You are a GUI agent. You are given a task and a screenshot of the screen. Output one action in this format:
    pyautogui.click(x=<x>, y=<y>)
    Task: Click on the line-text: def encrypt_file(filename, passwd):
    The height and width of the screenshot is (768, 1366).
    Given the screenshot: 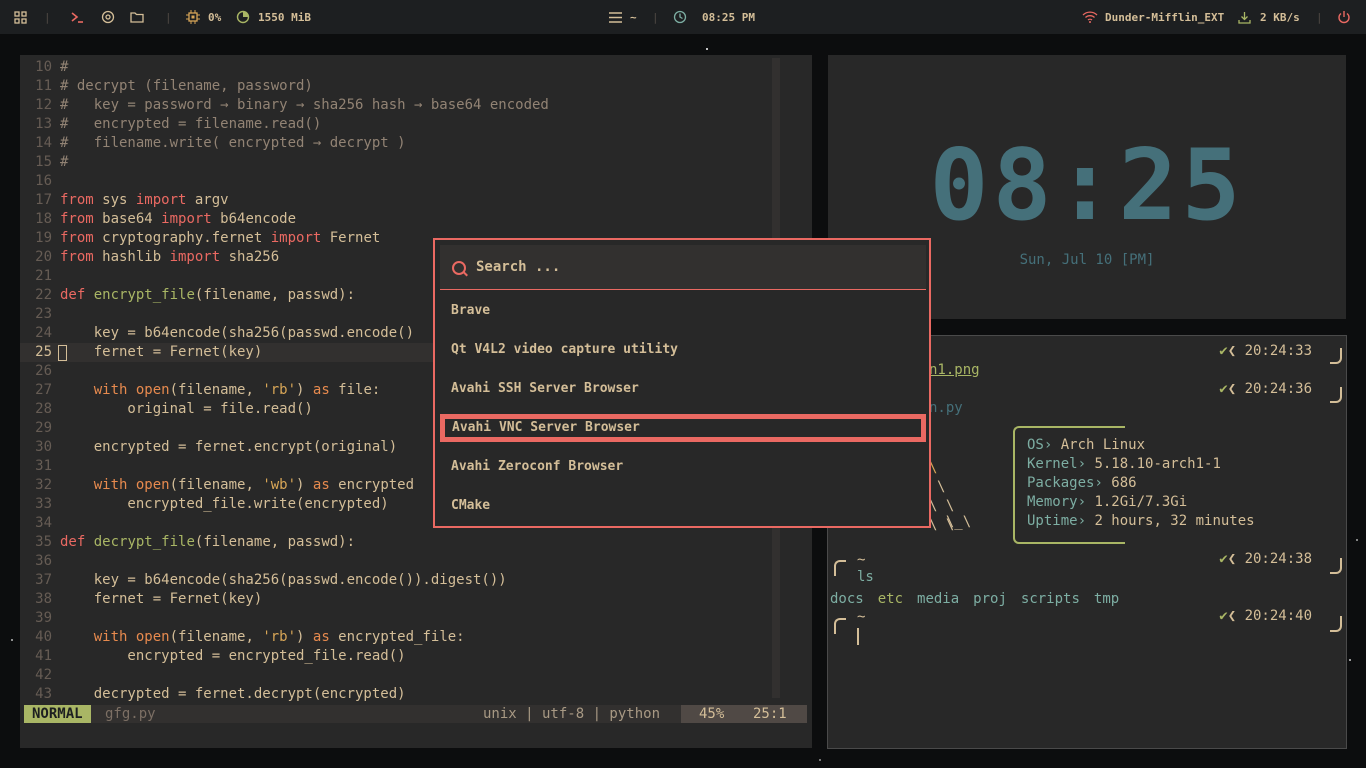 What is the action you would take?
    pyautogui.click(x=208, y=295)
    